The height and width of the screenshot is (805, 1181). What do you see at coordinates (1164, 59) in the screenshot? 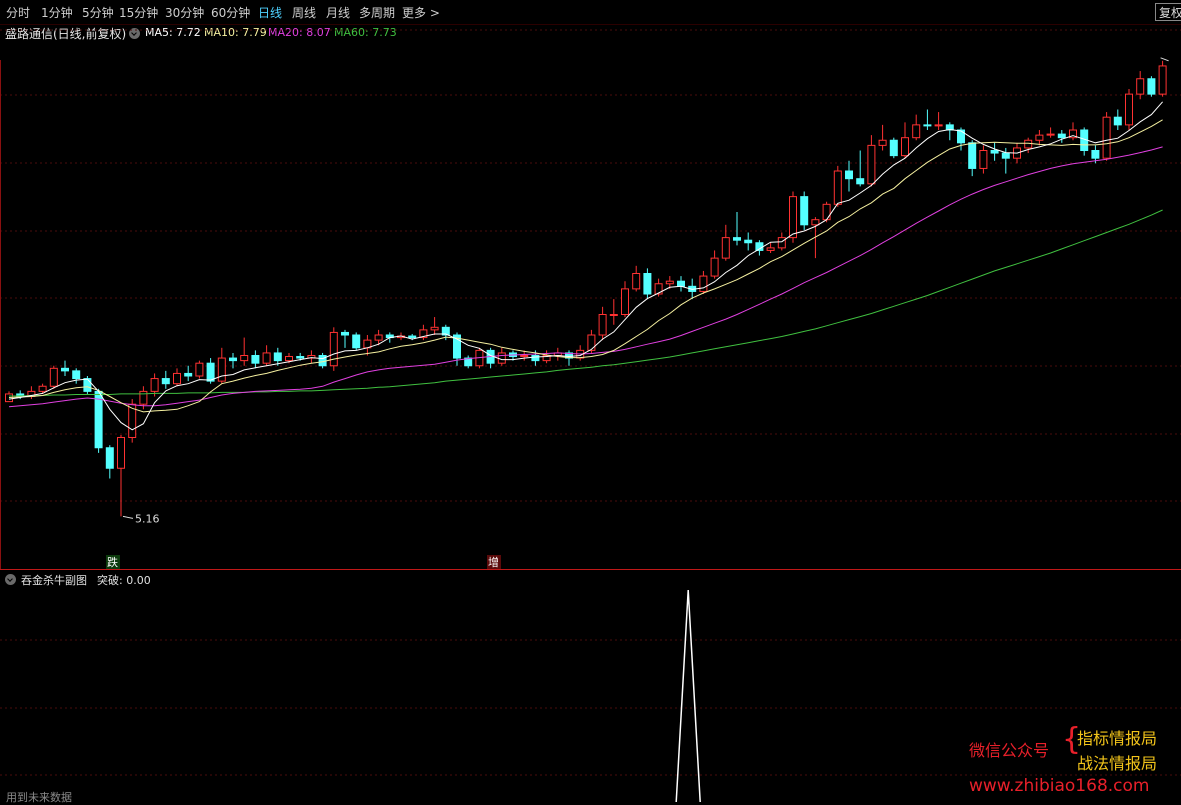
I see `high-marker-arrow` at bounding box center [1164, 59].